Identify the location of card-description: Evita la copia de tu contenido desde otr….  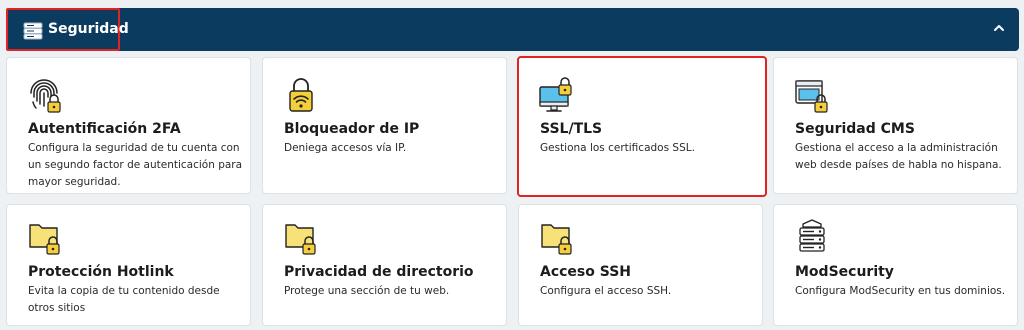
(124, 299).